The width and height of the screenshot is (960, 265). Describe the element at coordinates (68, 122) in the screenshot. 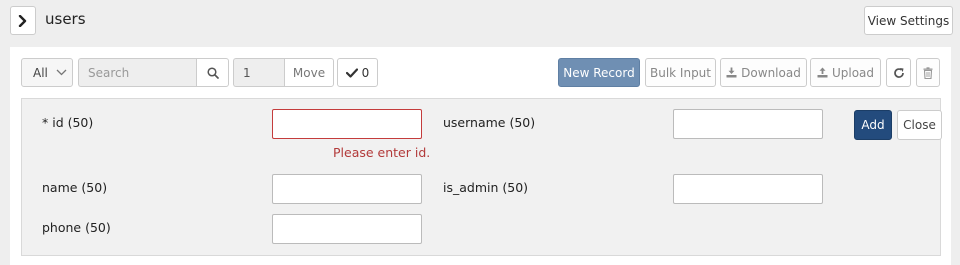

I see `id-label: * id (50)` at that location.